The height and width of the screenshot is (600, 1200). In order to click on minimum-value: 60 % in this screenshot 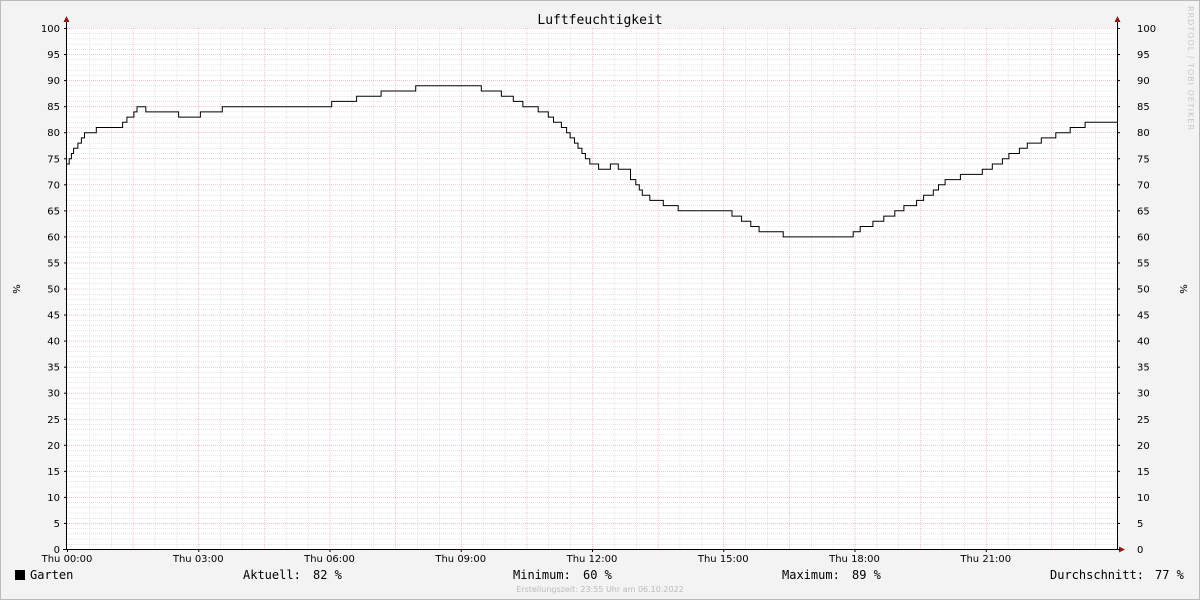, I will do `click(597, 575)`.